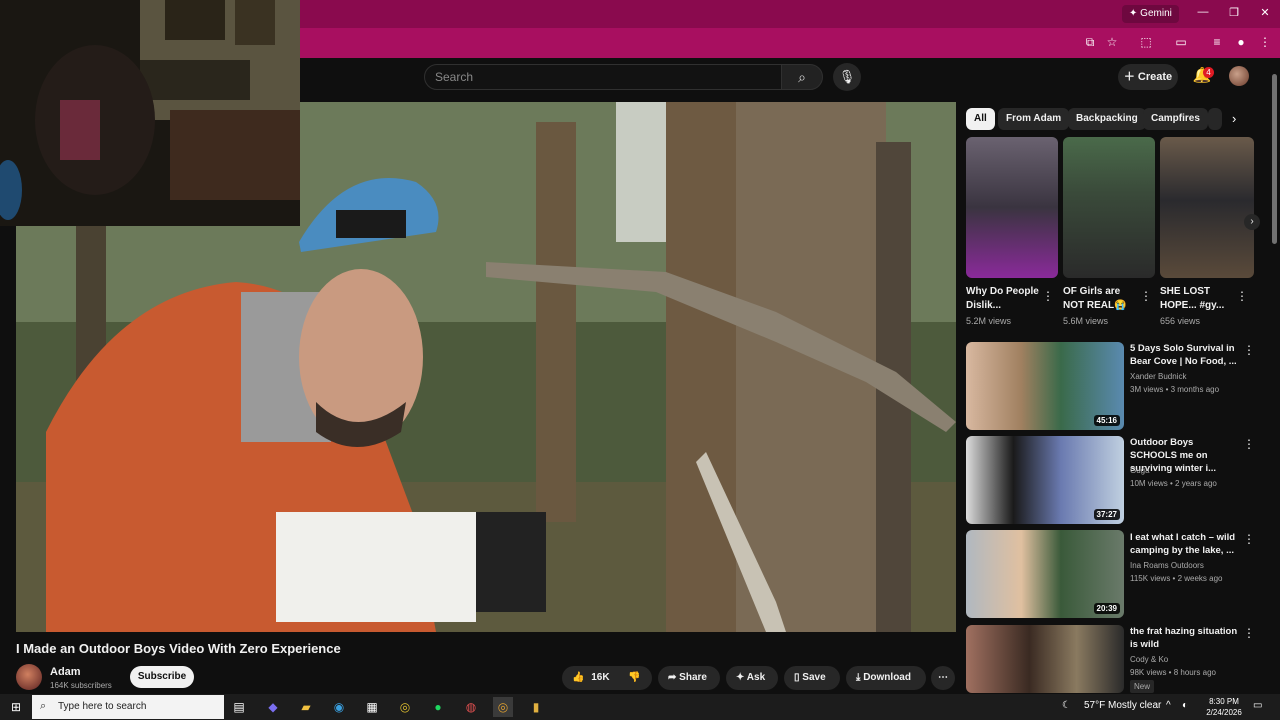 The image size is (1280, 720). Describe the element at coordinates (503, 707) in the screenshot. I see `chrome-active-icon: ◎` at that location.